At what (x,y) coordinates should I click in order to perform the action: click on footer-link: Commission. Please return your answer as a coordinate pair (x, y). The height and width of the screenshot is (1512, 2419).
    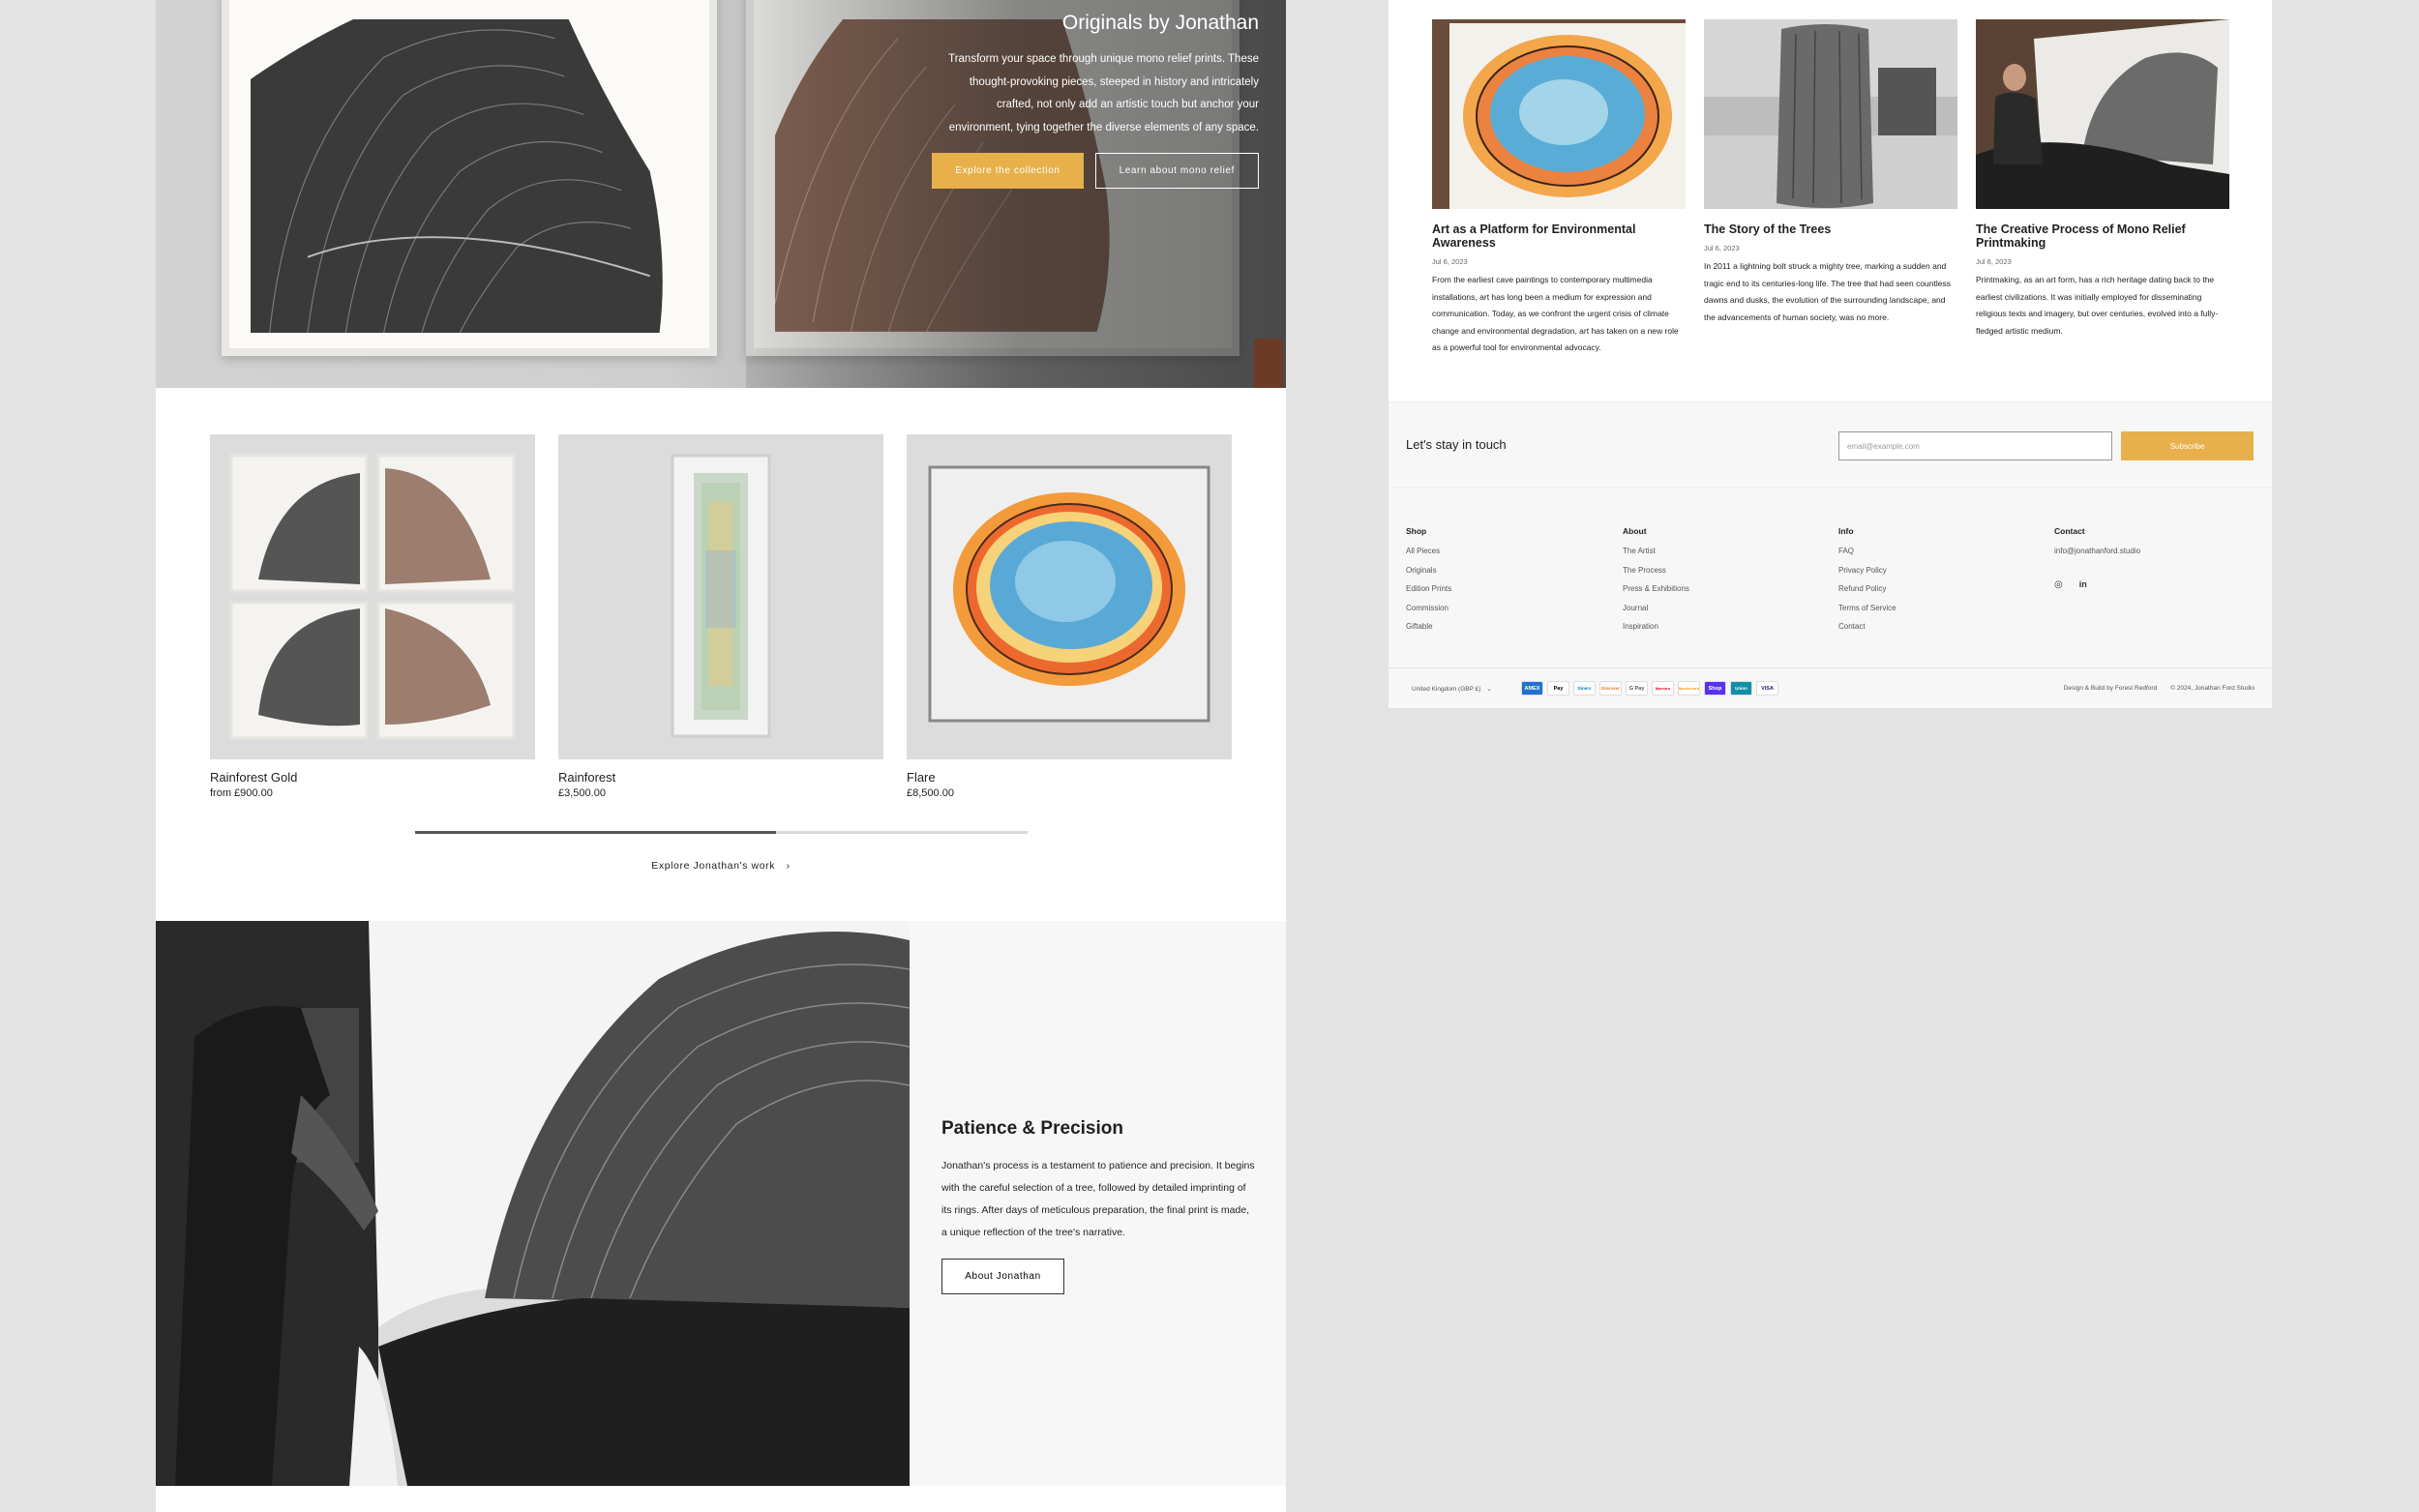
    Looking at the image, I should click on (1503, 613).